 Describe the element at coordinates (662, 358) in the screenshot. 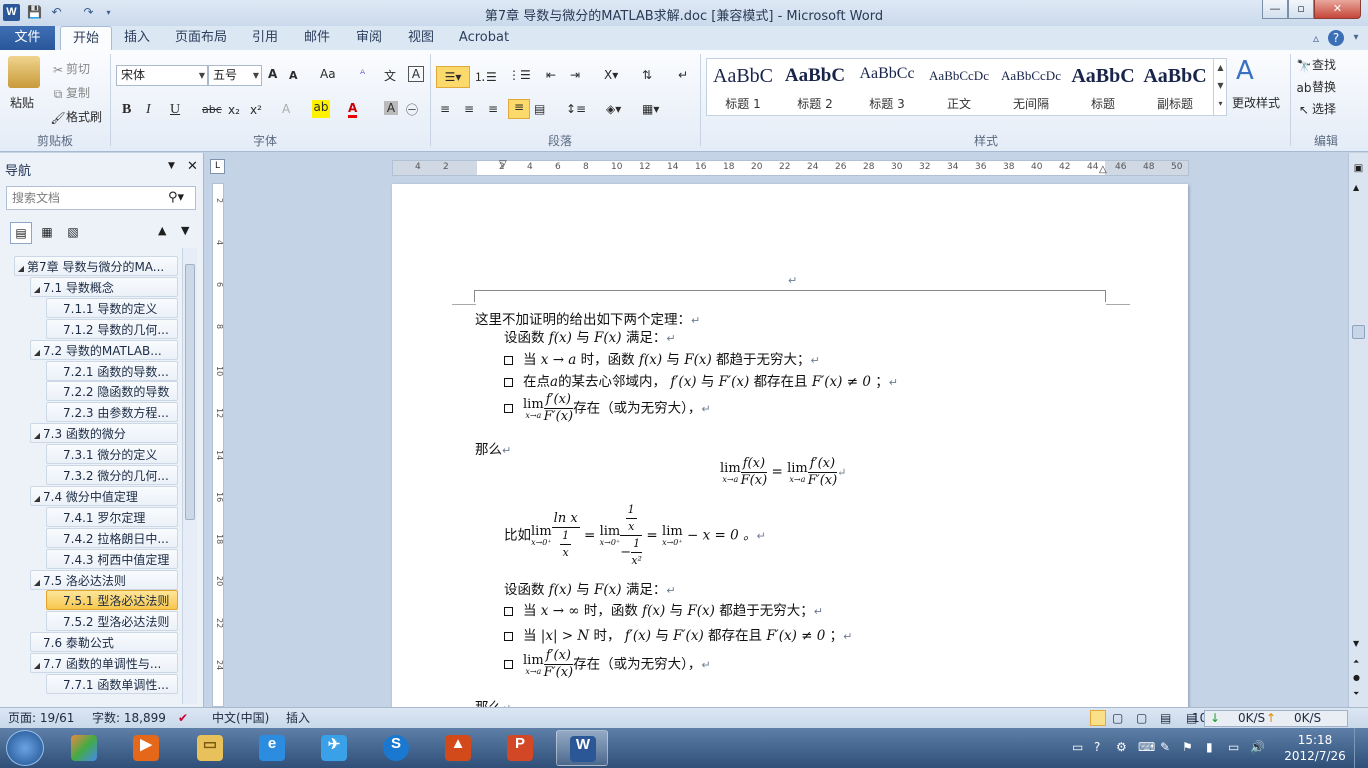

I see `doc-bullet-1: 当 x → a 时，函数 f(x) 与 F(x) 都趋于无穷大；↵` at that location.